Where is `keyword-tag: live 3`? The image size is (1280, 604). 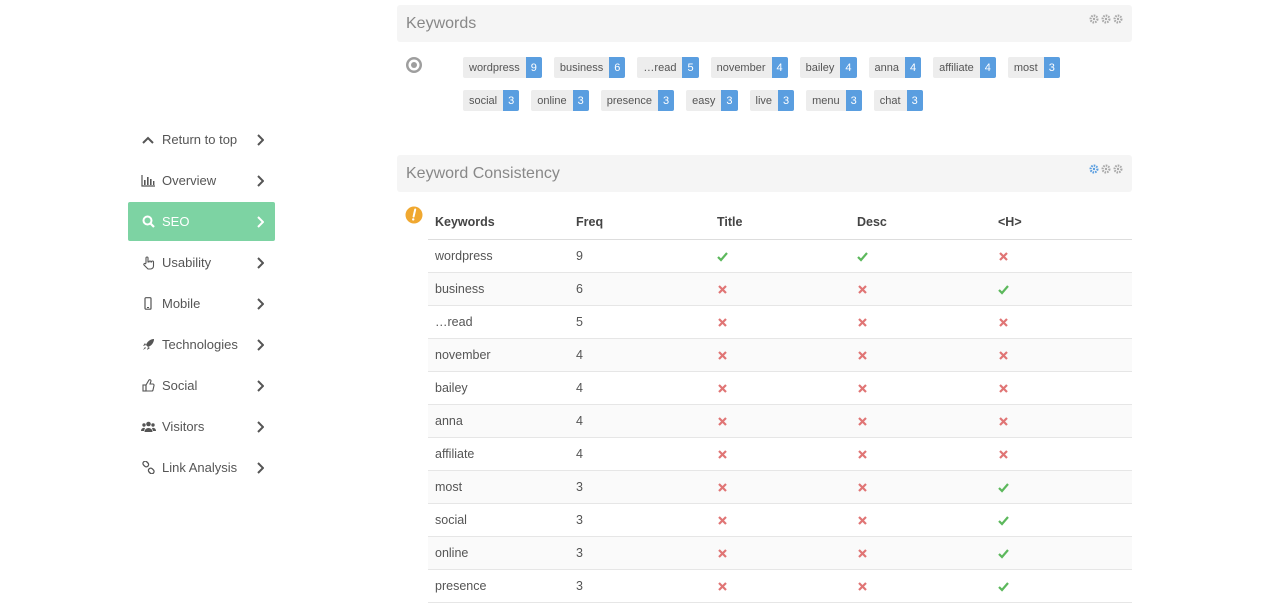 keyword-tag: live 3 is located at coordinates (772, 100).